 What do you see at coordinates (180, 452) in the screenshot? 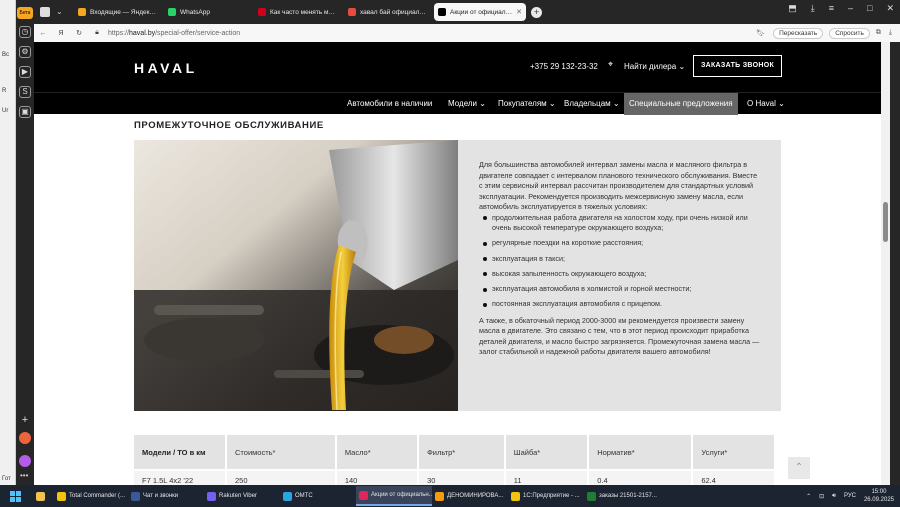
I see `table-header: Модели / ТО в км` at bounding box center [180, 452].